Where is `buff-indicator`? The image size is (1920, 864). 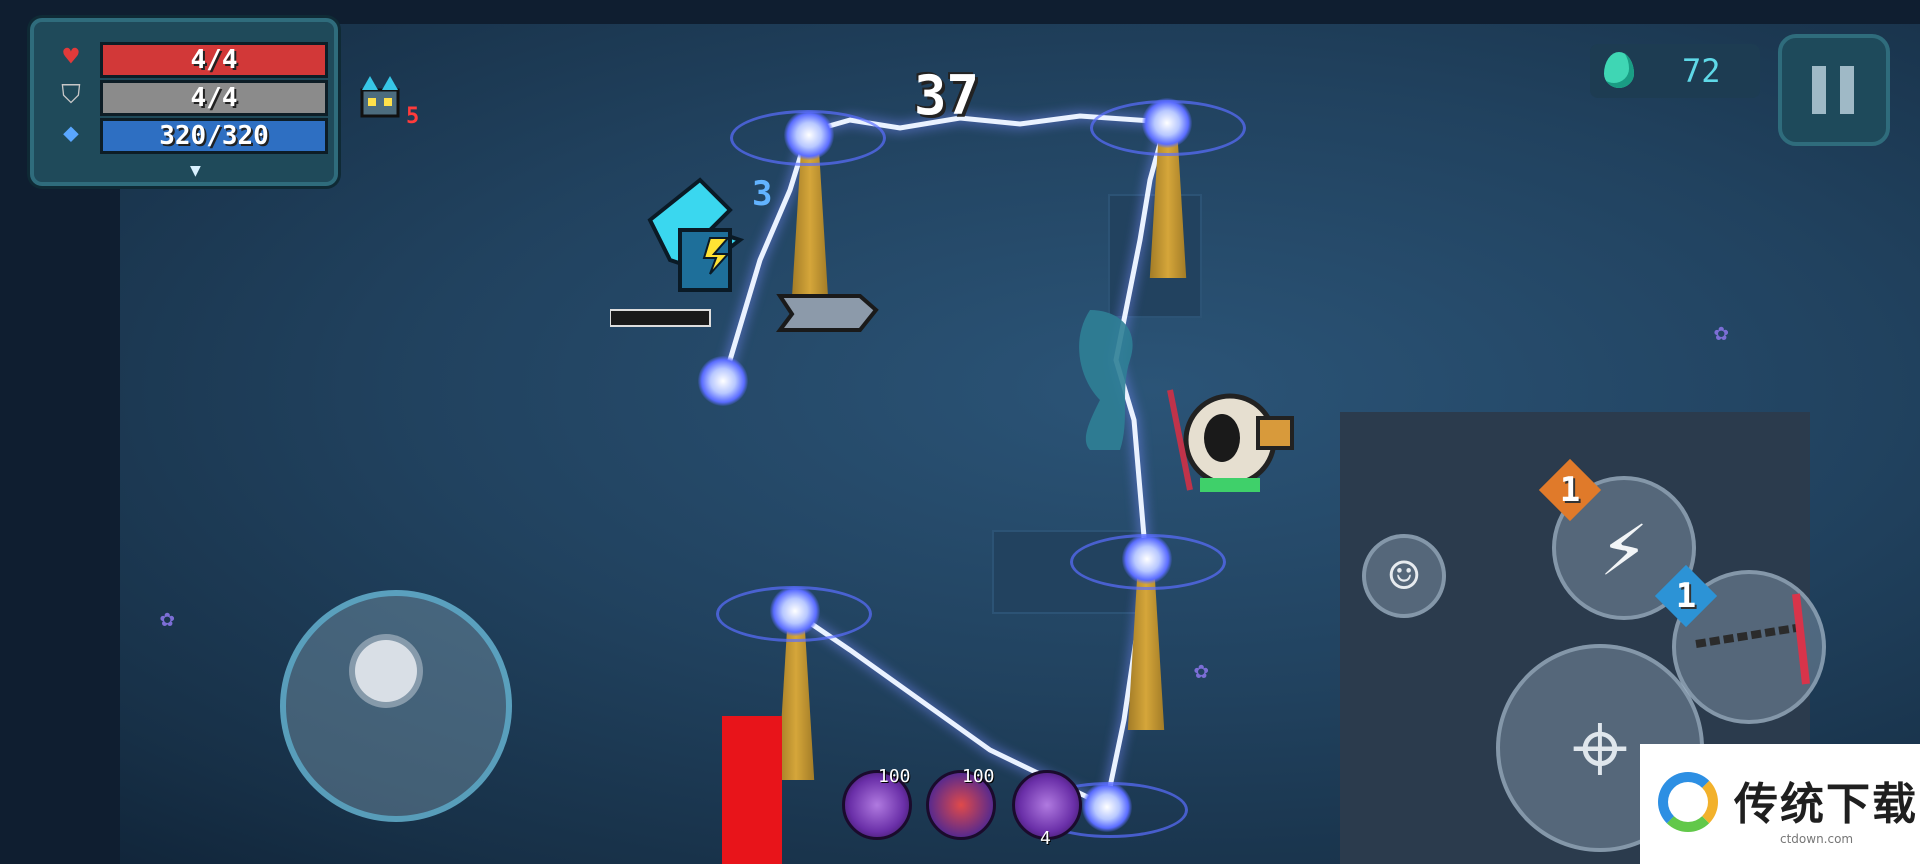
buff-indicator is located at coordinates (380, 98).